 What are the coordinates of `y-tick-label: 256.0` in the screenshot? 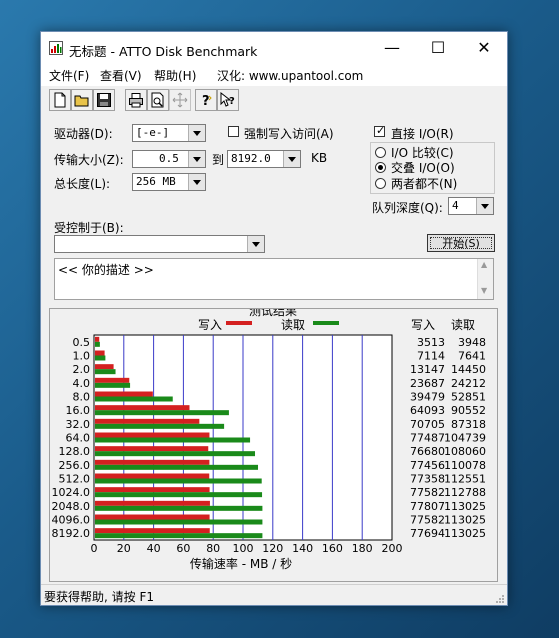 It's located at (75, 465).